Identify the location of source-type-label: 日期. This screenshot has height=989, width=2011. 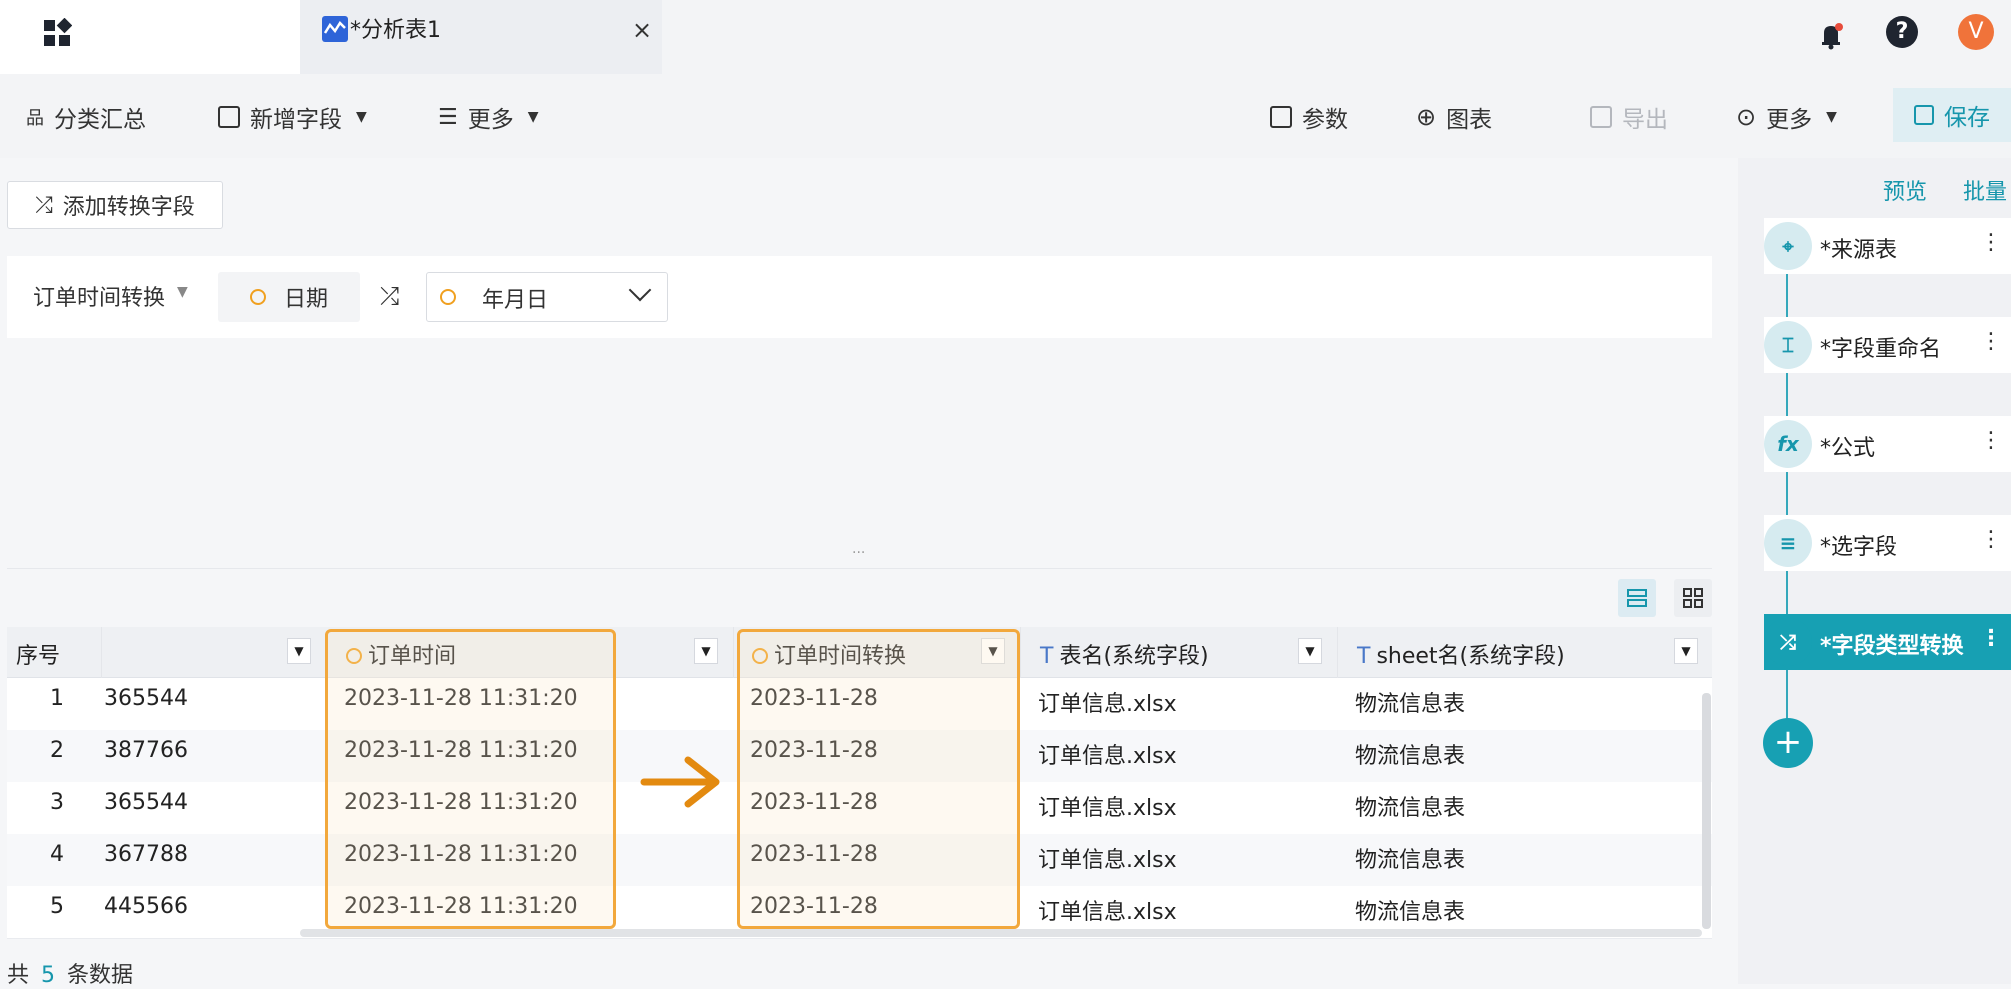
(305, 299).